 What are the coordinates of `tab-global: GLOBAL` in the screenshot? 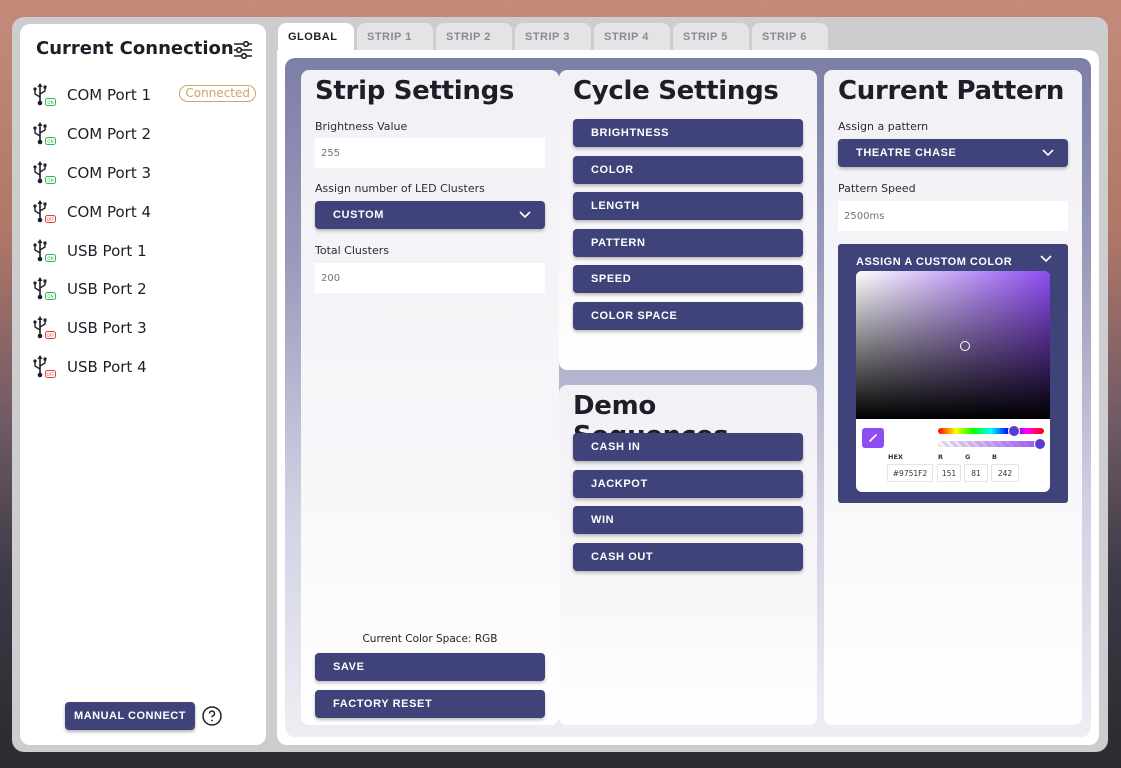 It's located at (316, 37).